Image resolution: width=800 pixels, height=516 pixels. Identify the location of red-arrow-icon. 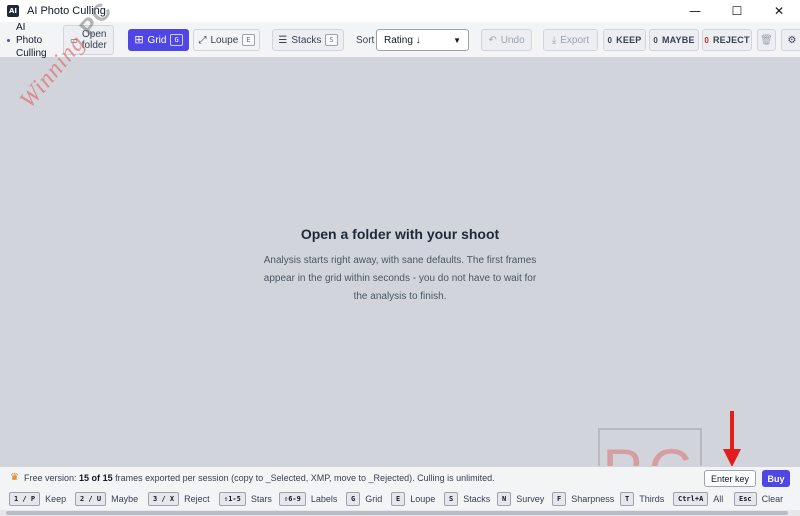
(732, 439).